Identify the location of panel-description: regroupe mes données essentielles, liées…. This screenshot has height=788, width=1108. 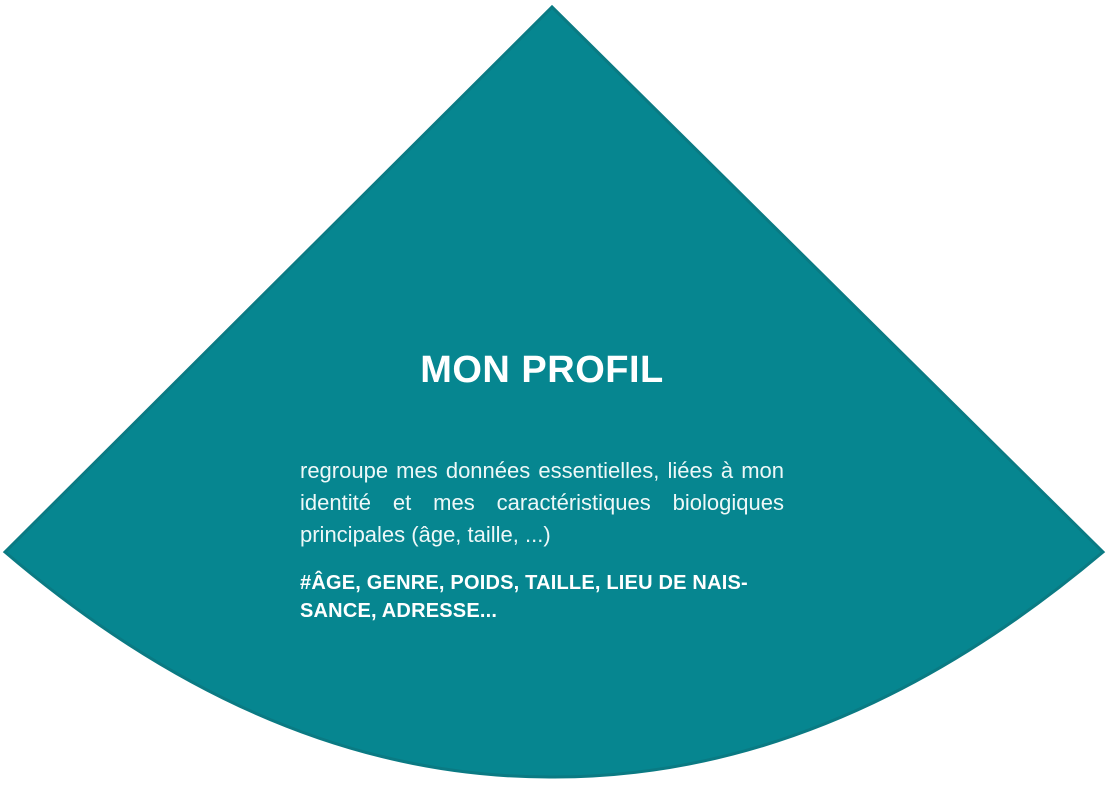
(542, 502).